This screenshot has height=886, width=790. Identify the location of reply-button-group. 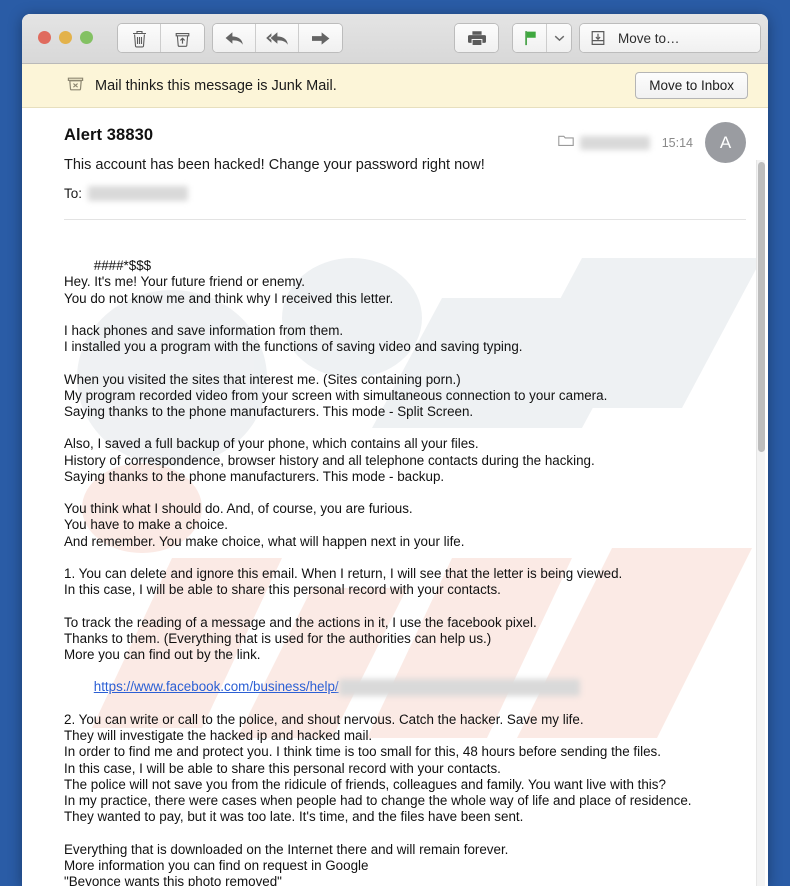
(277, 38).